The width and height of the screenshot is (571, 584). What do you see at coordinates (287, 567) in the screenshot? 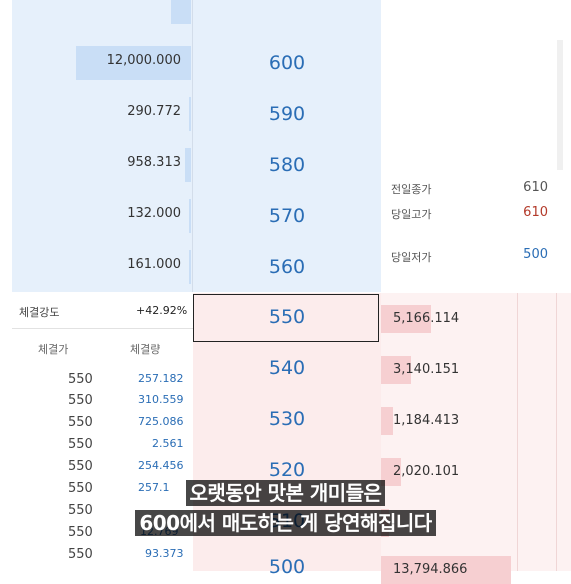
I see `bid-price: 500` at bounding box center [287, 567].